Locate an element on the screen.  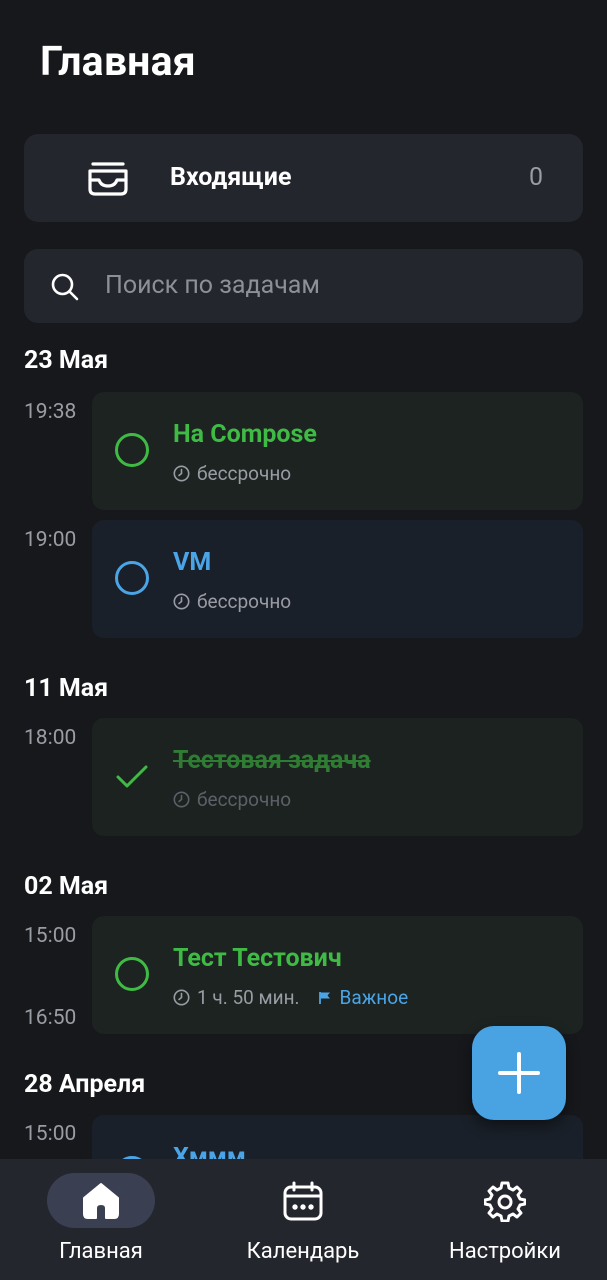
date-header: 28 Апреля is located at coordinates (85, 1084).